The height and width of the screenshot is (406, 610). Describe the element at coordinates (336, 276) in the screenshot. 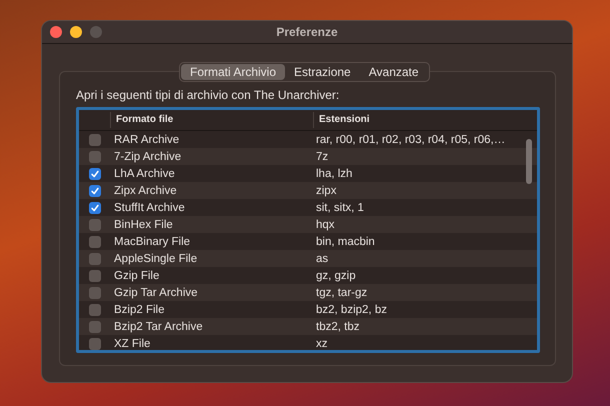

I see `table-cell-text: gz, gzip` at that location.